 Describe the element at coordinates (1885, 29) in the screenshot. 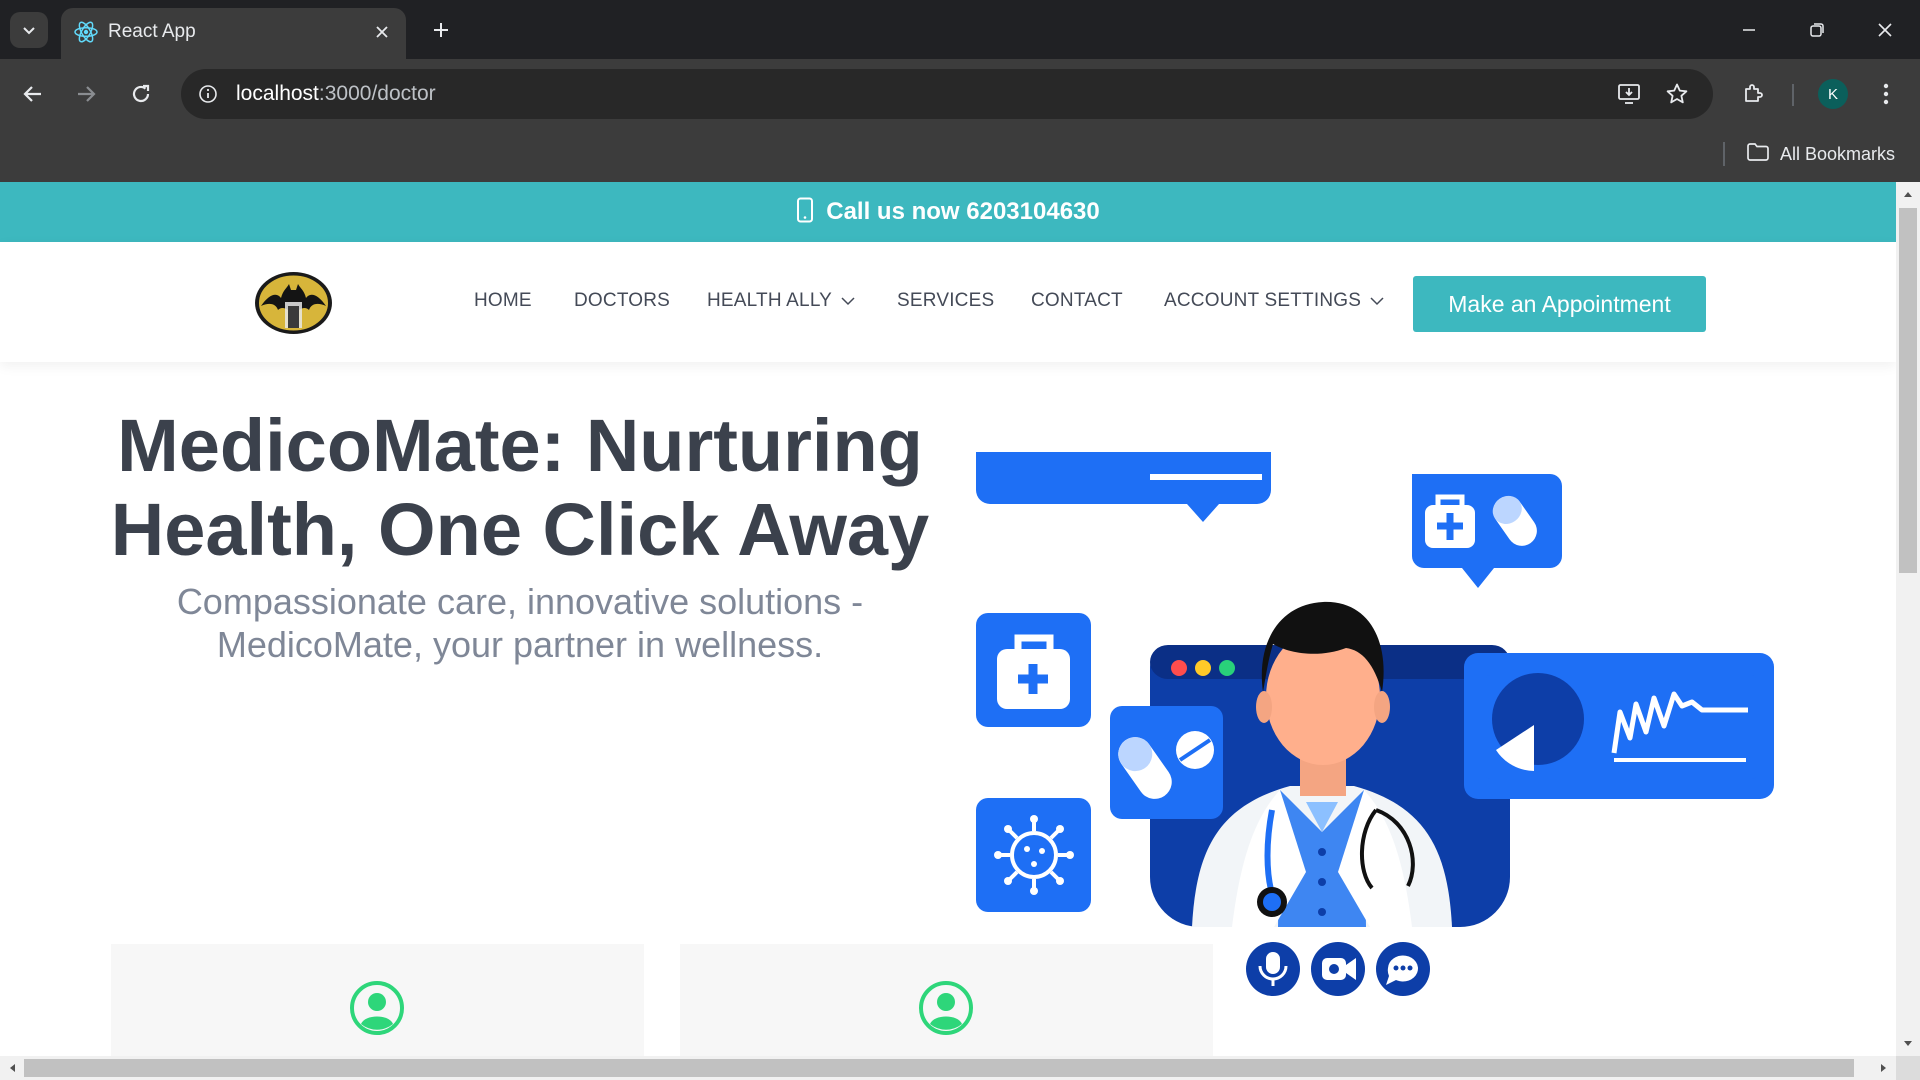

I see `close-window-icon` at that location.